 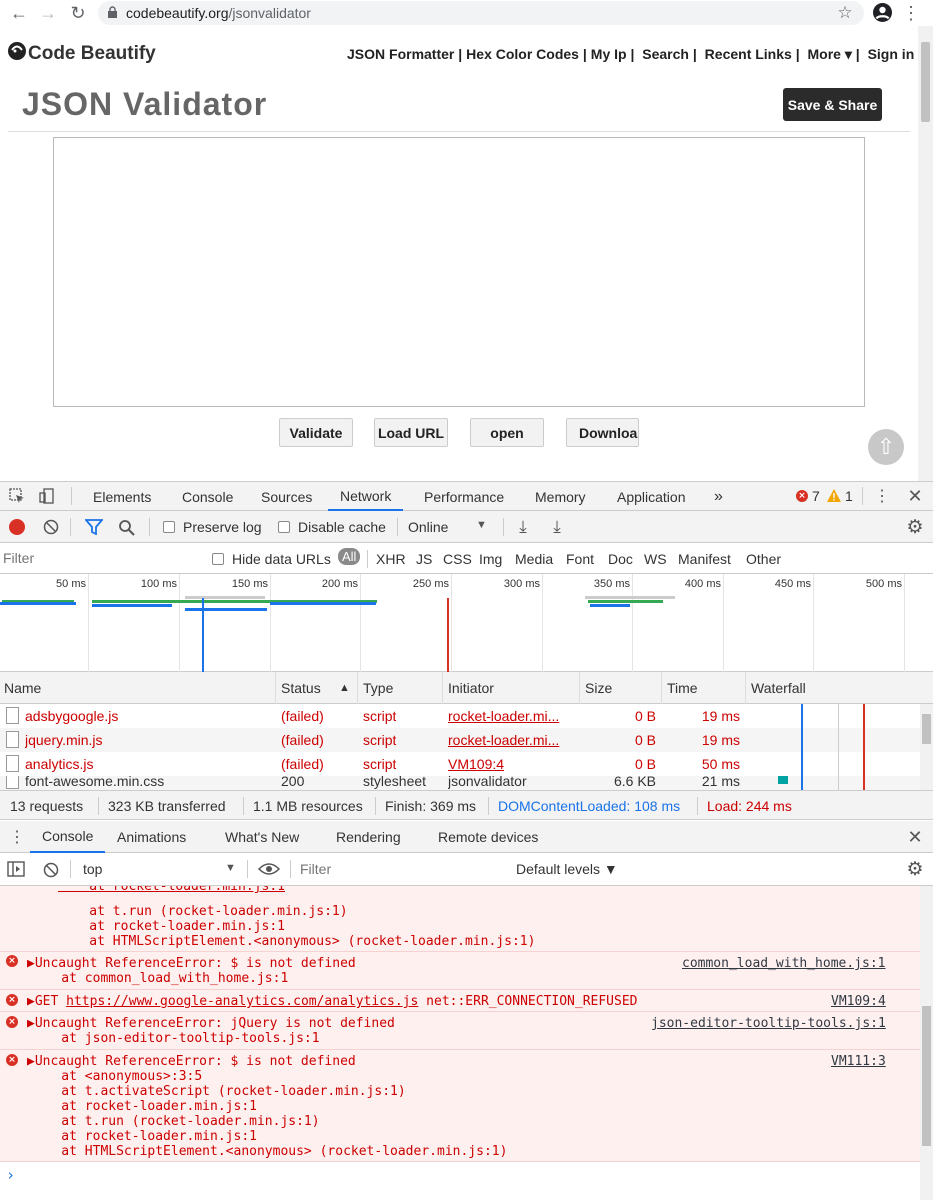 I want to click on nav-search: Search |, so click(x=669, y=54).